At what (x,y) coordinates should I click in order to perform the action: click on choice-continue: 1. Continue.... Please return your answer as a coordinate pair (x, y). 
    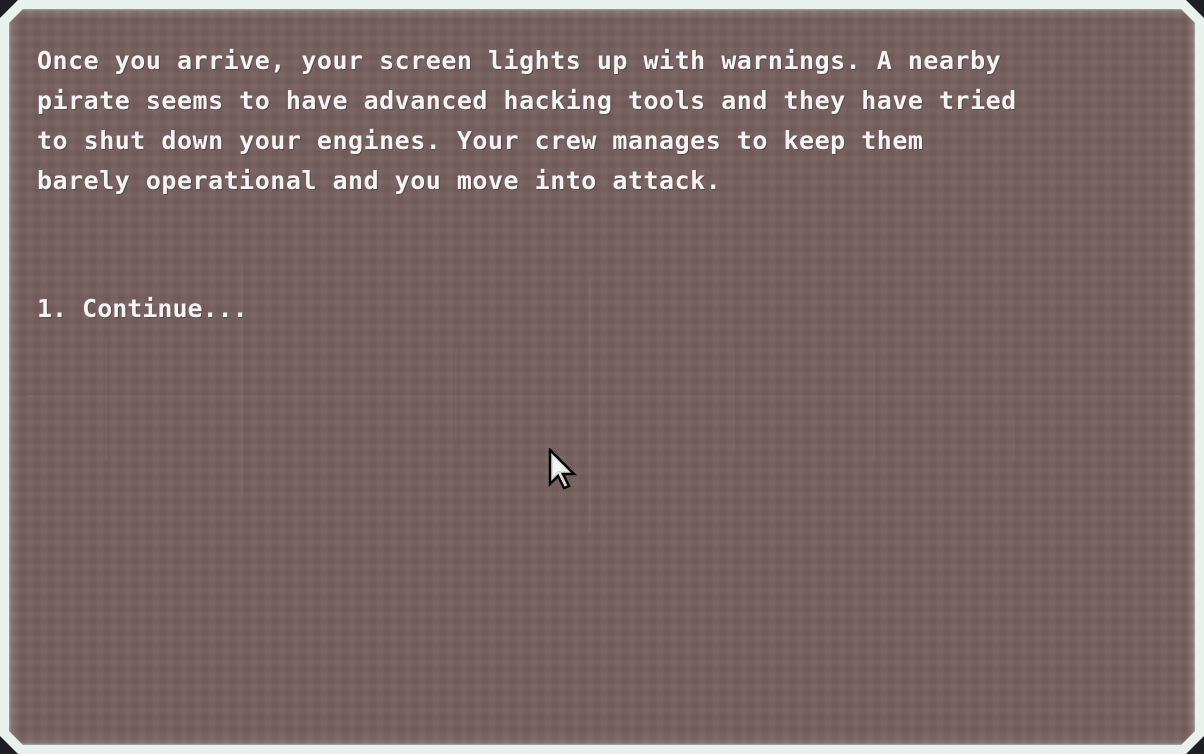
    Looking at the image, I should click on (142, 309).